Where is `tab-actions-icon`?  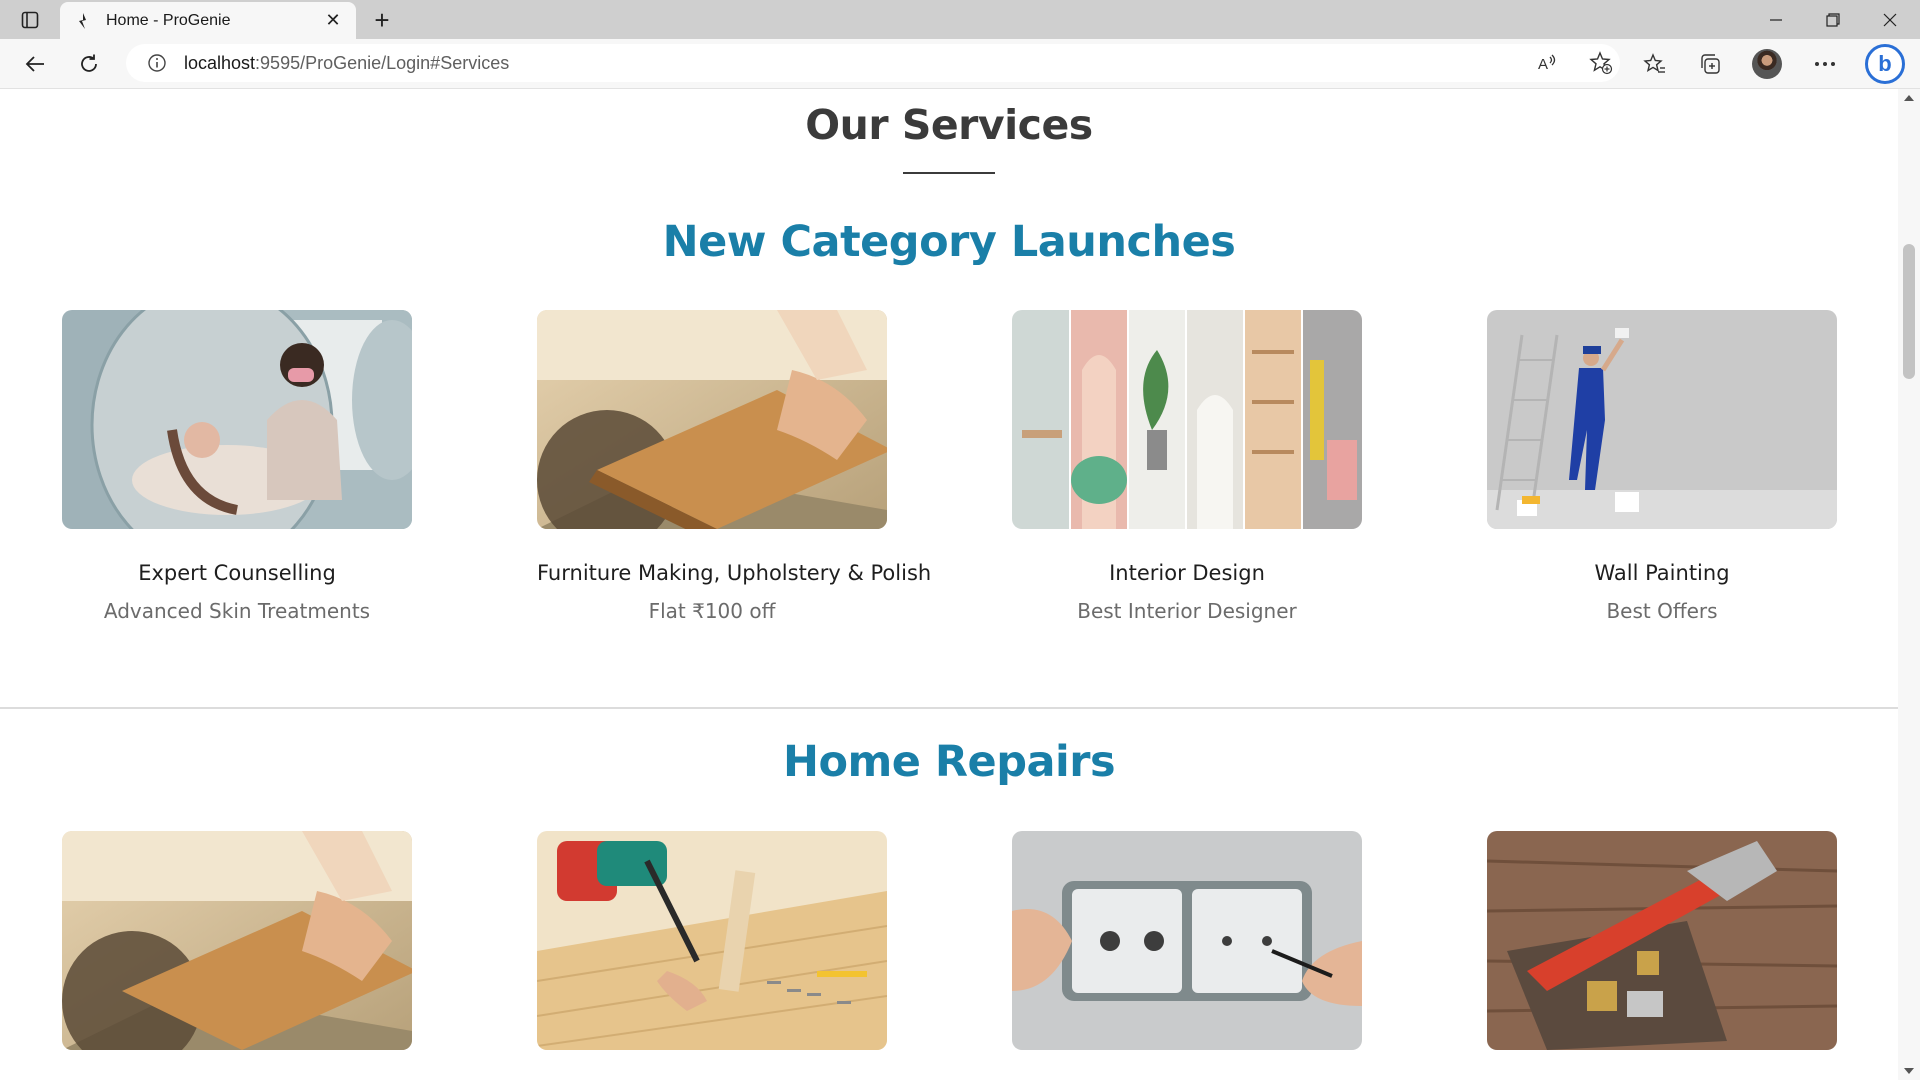
tab-actions-icon is located at coordinates (30, 20).